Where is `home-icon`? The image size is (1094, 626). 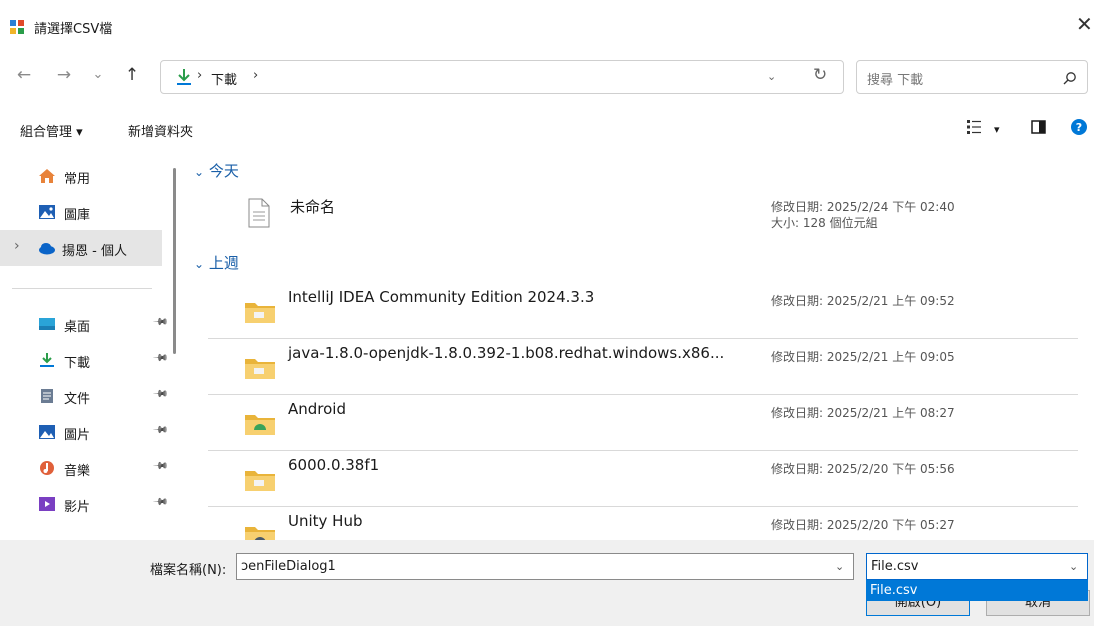
home-icon is located at coordinates (47, 176).